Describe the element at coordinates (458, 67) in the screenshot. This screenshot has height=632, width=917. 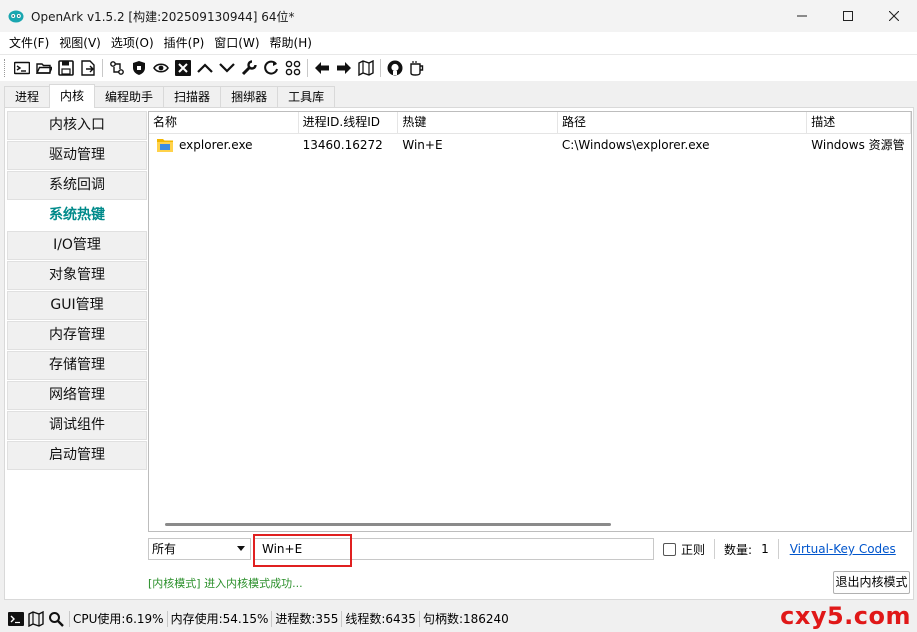
I see `toolbar` at that location.